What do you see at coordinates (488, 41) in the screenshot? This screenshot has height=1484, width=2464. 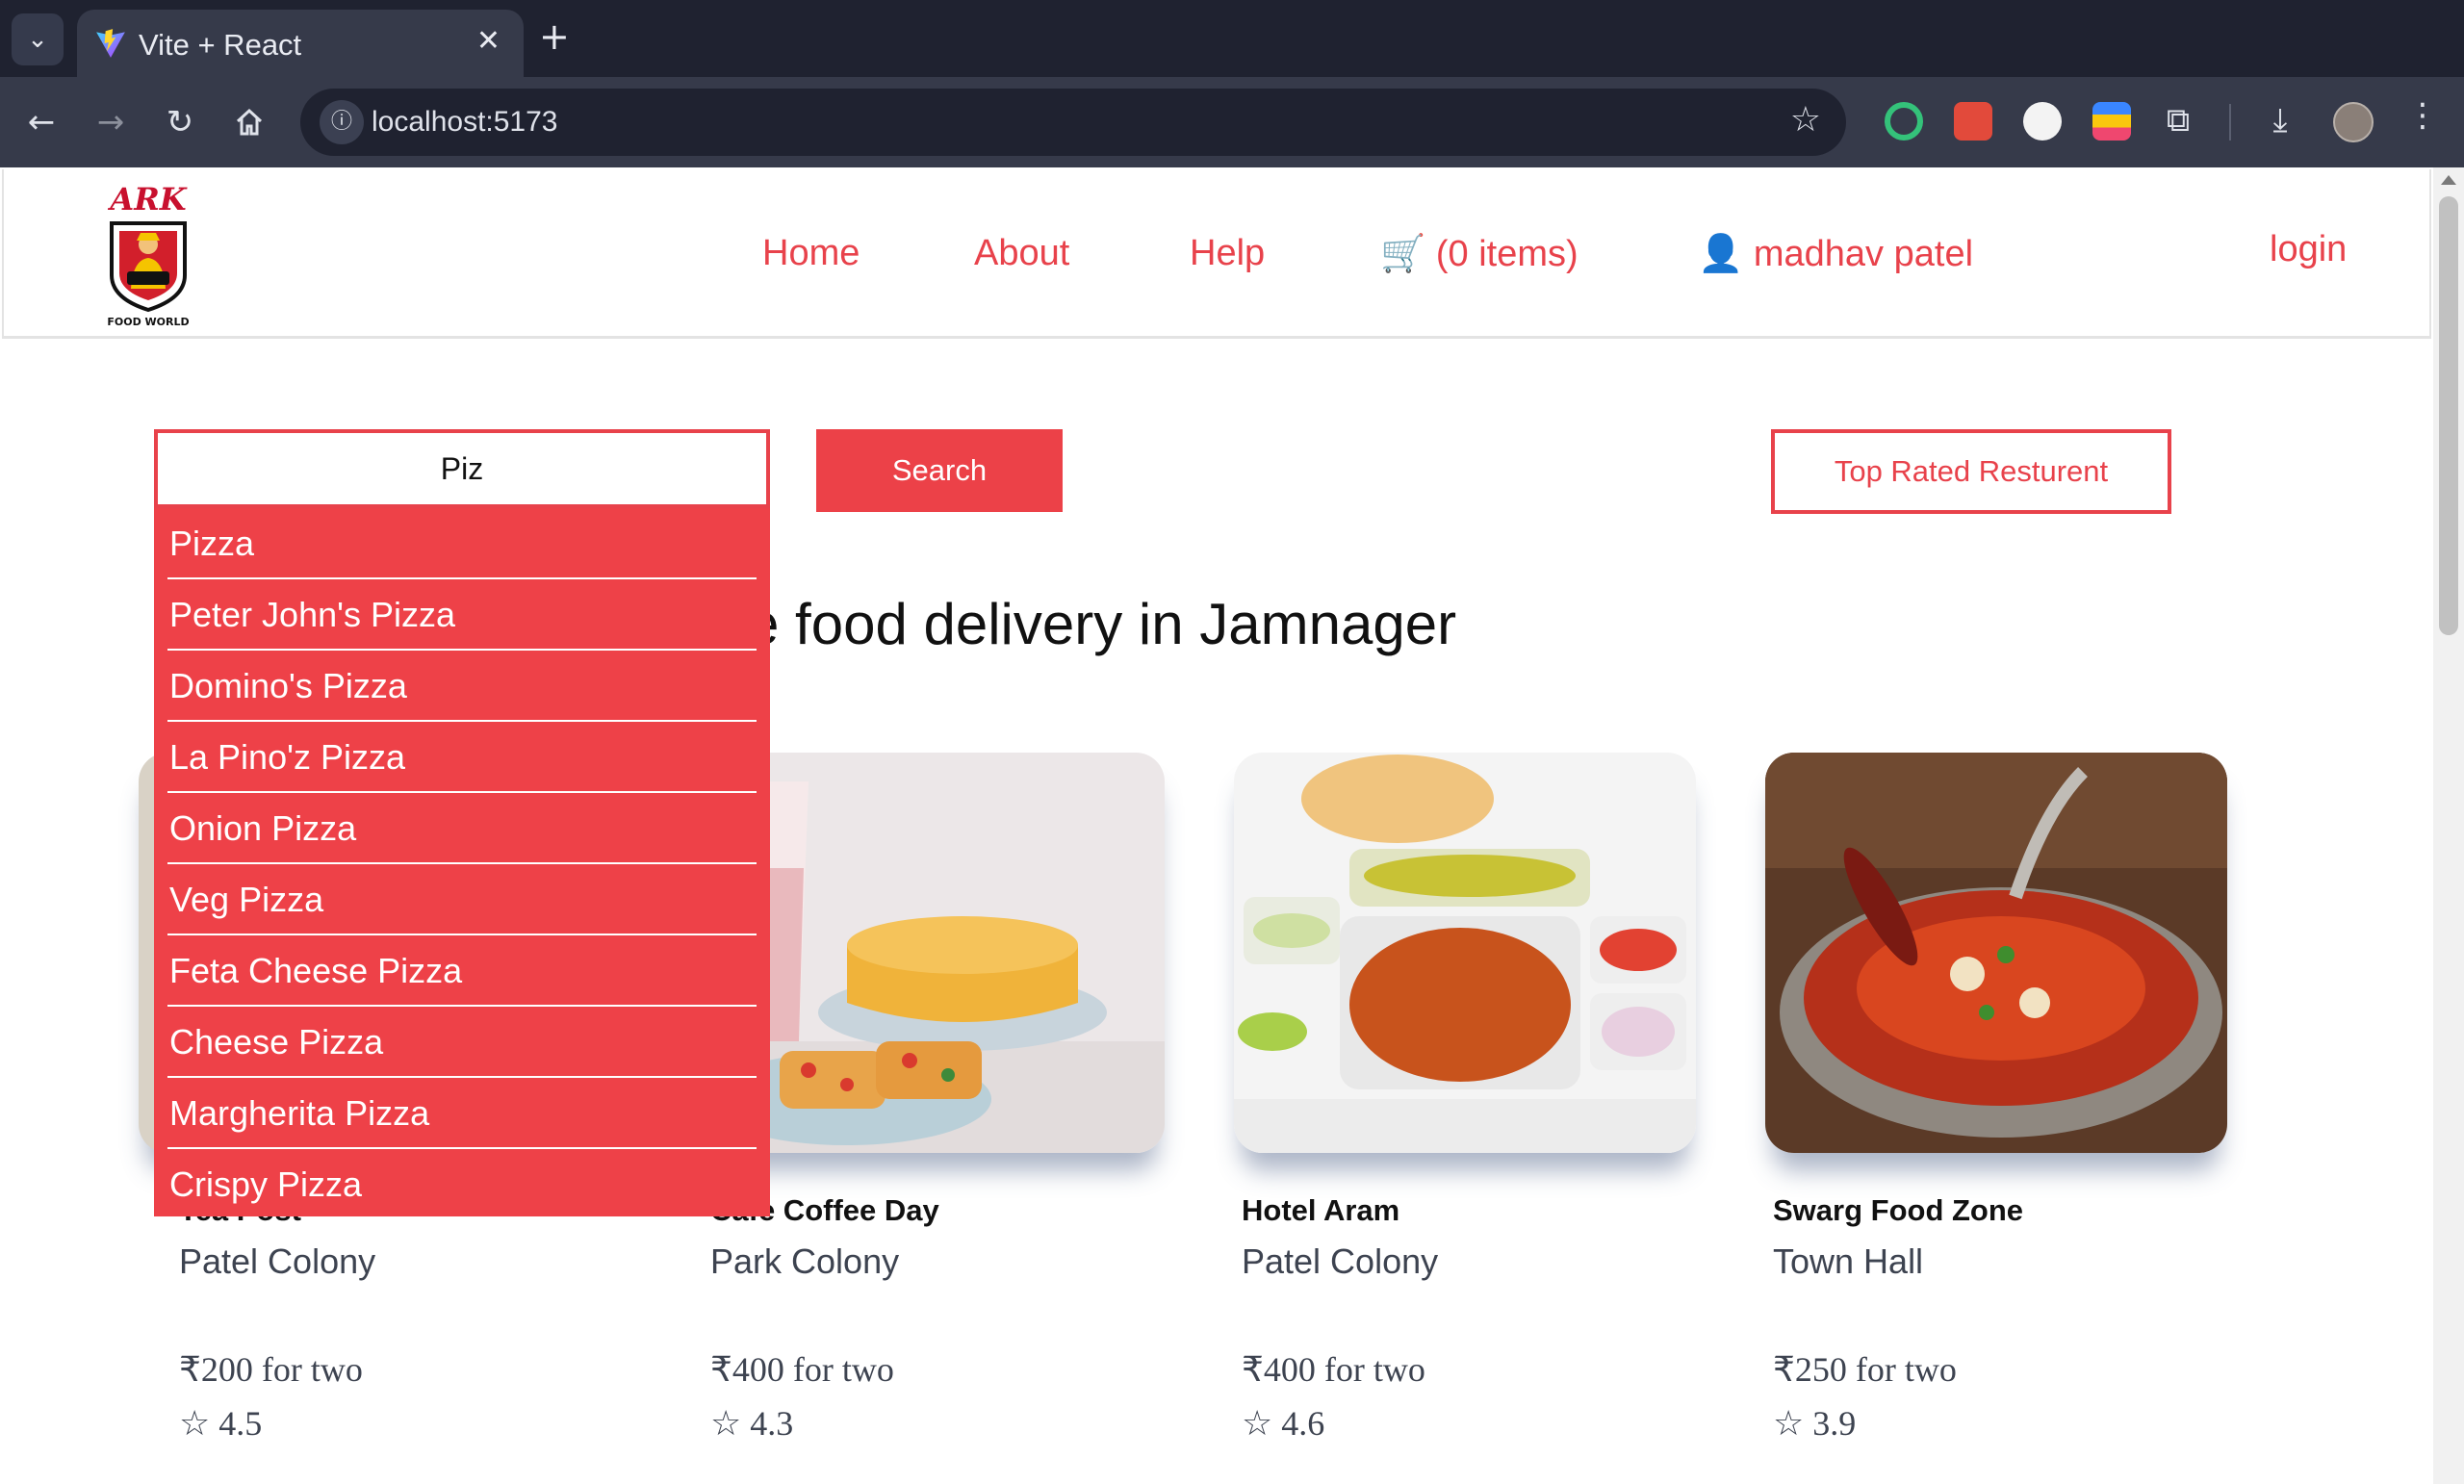 I see `tab-close-icon: ✕` at bounding box center [488, 41].